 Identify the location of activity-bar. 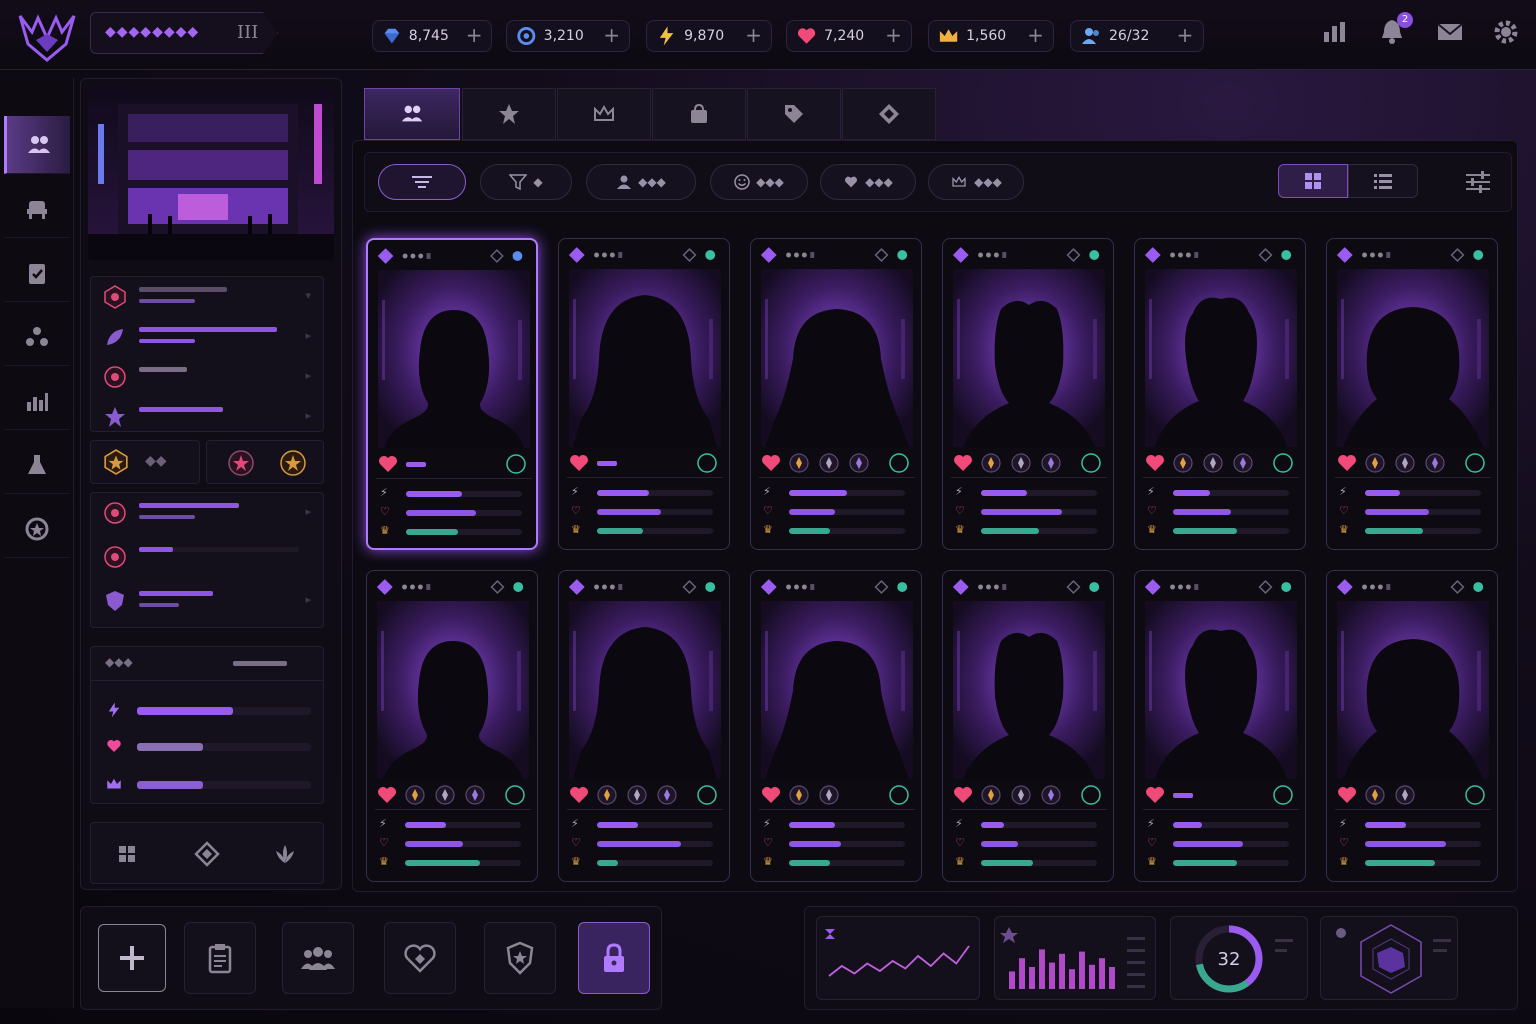
(1082, 970).